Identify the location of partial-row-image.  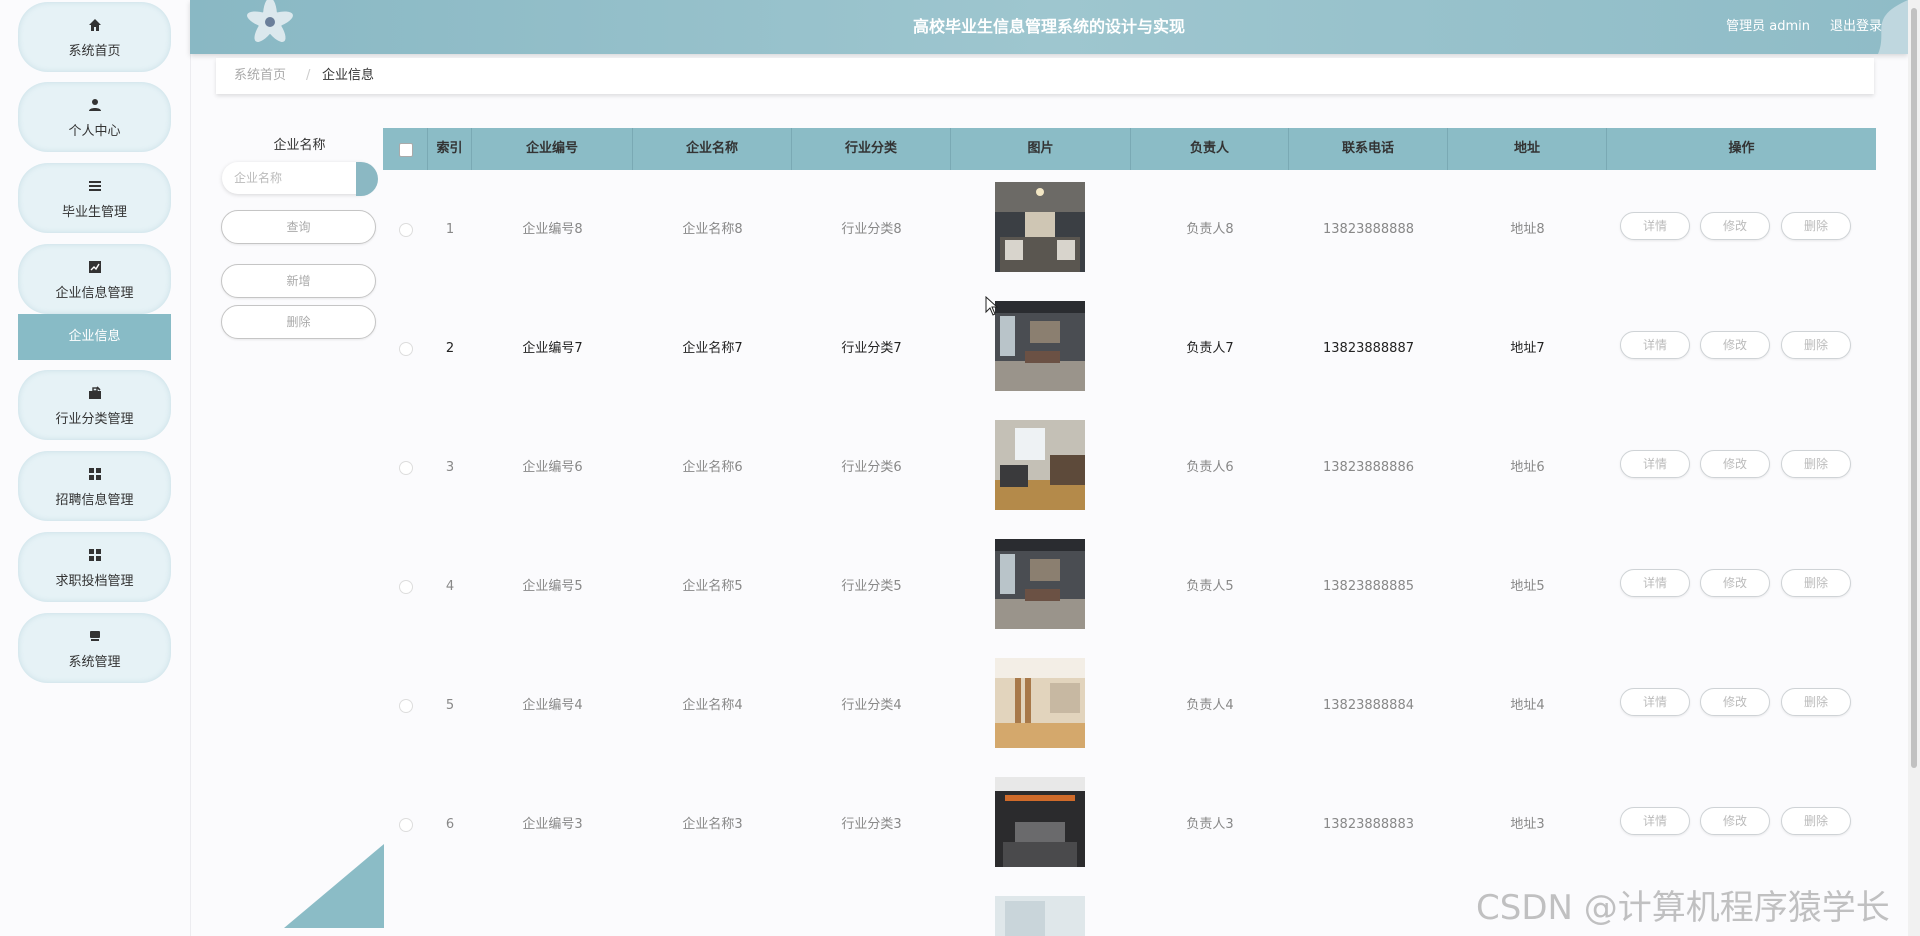
(1040, 916).